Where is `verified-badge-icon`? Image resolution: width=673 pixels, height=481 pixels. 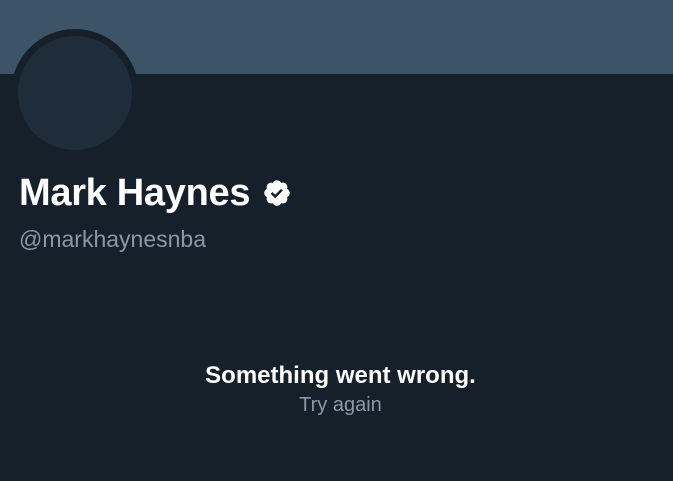 verified-badge-icon is located at coordinates (277, 193).